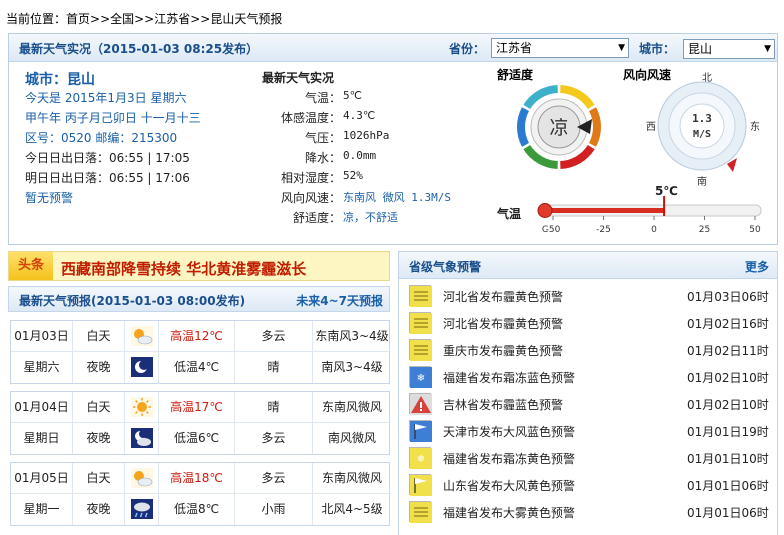 The width and height of the screenshot is (784, 535). Describe the element at coordinates (728, 351) in the screenshot. I see `warning-time: 01月02日11时` at that location.